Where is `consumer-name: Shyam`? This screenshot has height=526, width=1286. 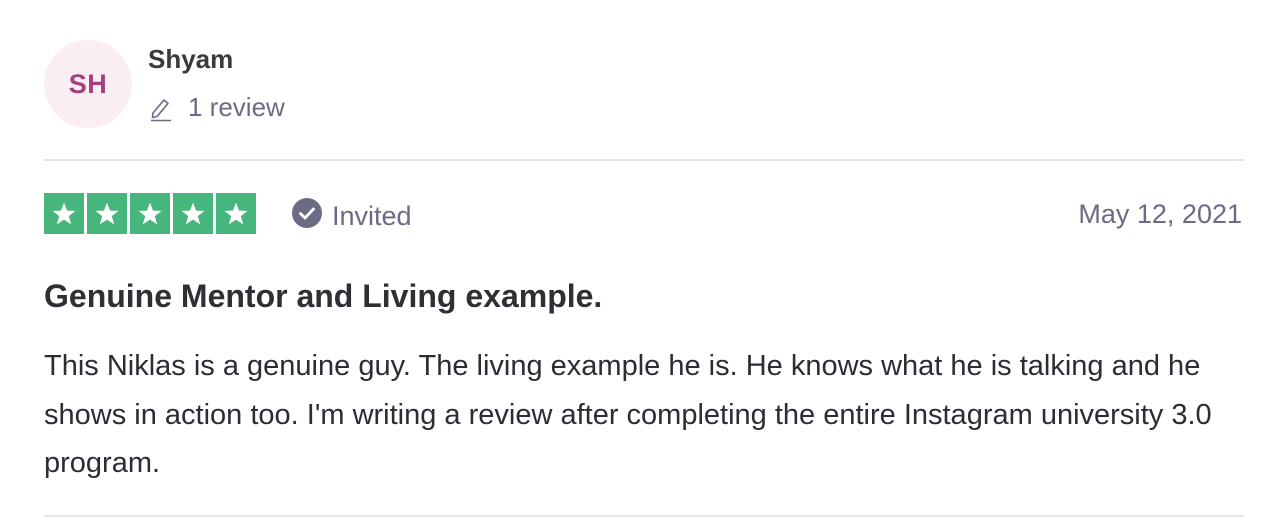 consumer-name: Shyam is located at coordinates (190, 59).